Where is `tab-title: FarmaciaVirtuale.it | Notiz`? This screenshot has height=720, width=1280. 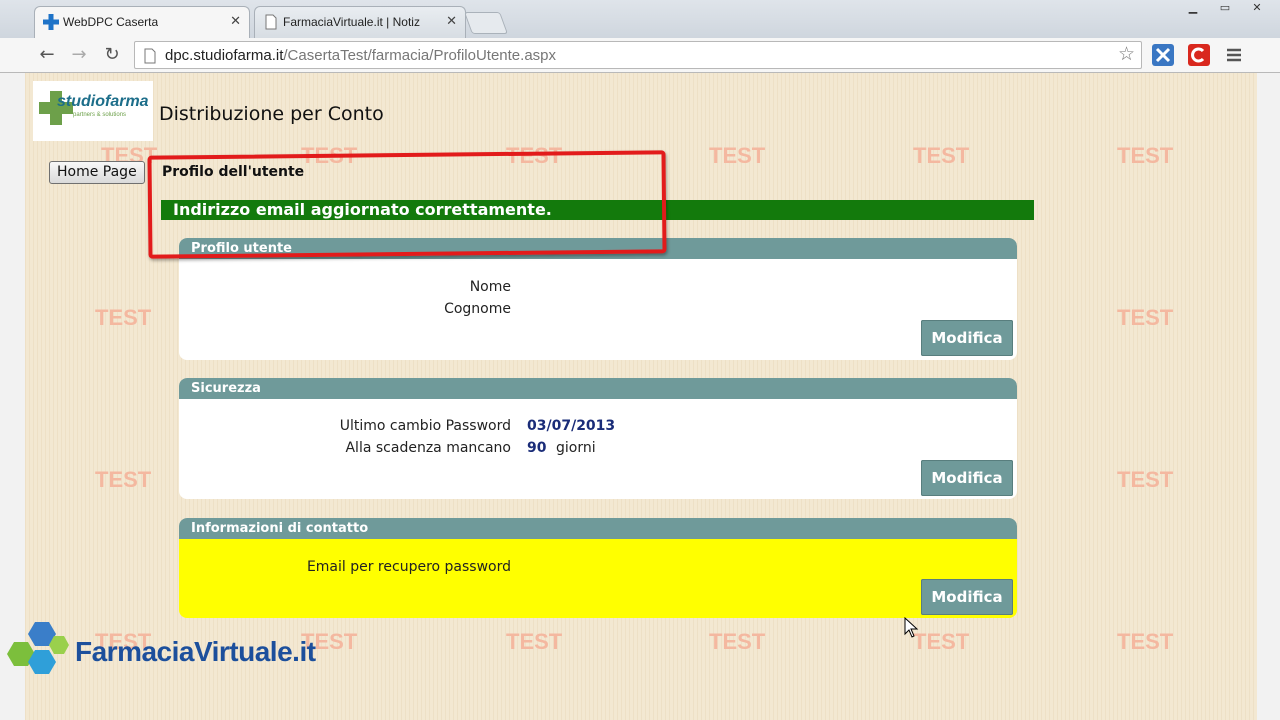
tab-title: FarmaciaVirtuale.it | Notiz is located at coordinates (351, 22).